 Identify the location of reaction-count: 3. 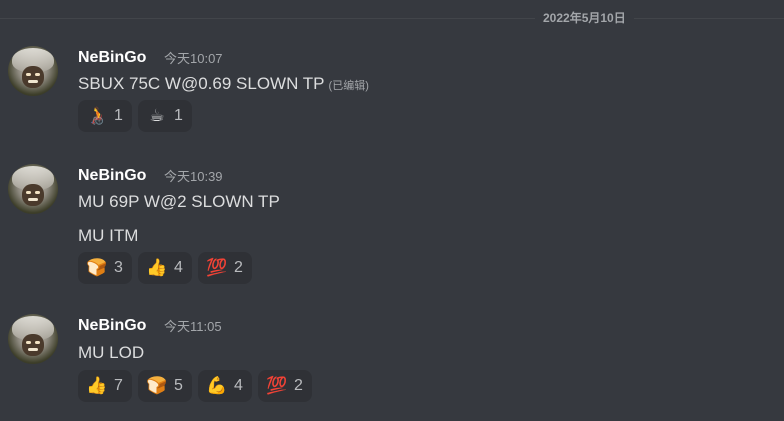
(118, 267).